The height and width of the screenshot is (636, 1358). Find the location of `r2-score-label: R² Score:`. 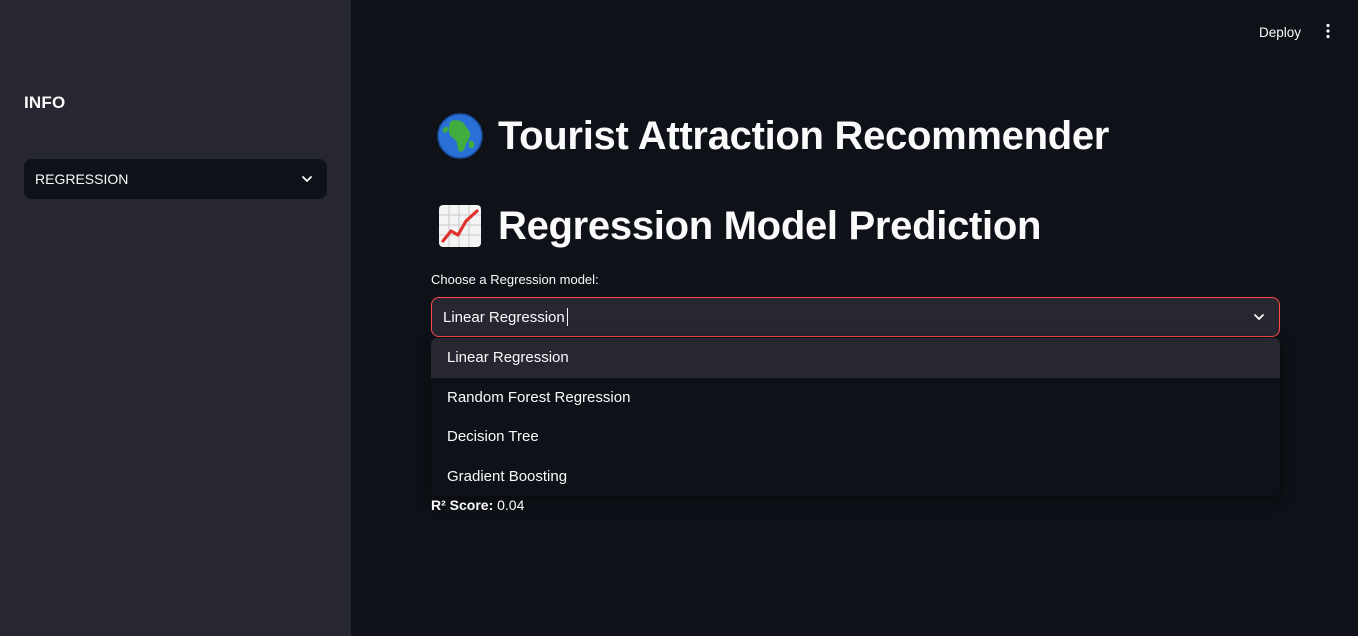

r2-score-label: R² Score: is located at coordinates (462, 505).